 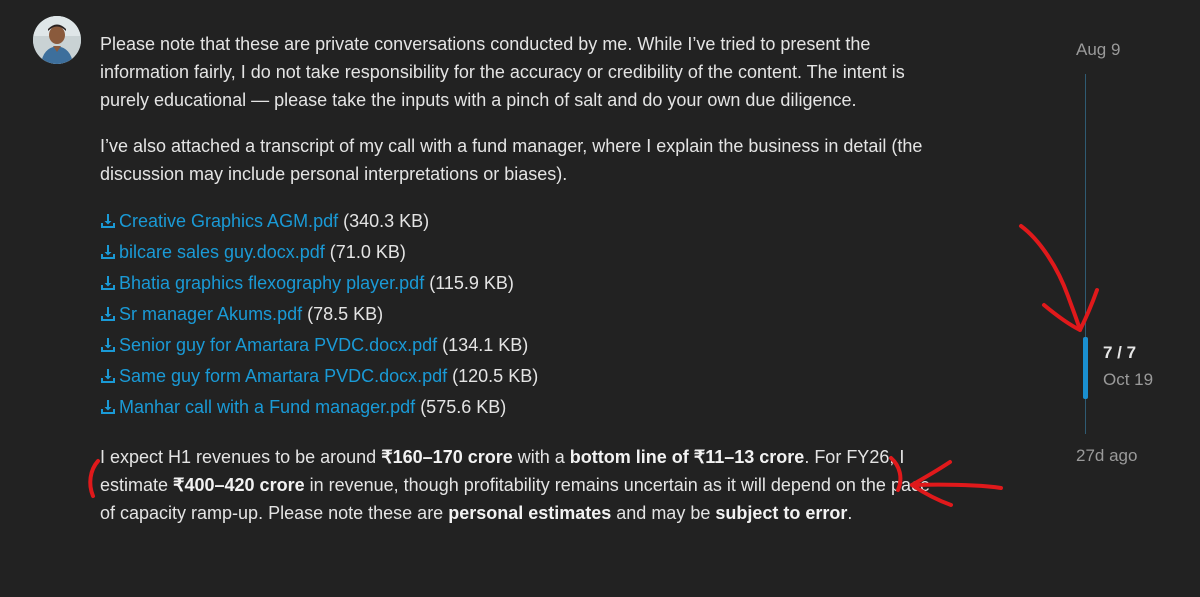 I want to click on estimate-text-1: I expect H1 revenues to be around, so click(x=241, y=457).